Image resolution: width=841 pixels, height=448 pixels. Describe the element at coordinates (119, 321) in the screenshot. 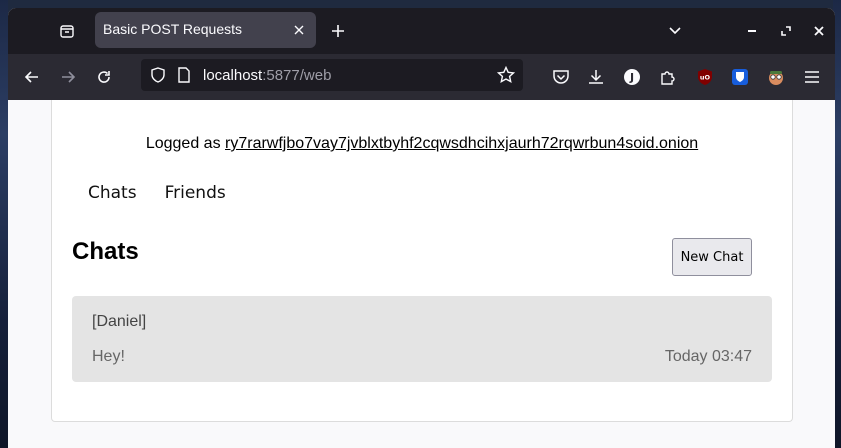

I see `chat-name: [Daniel]` at that location.